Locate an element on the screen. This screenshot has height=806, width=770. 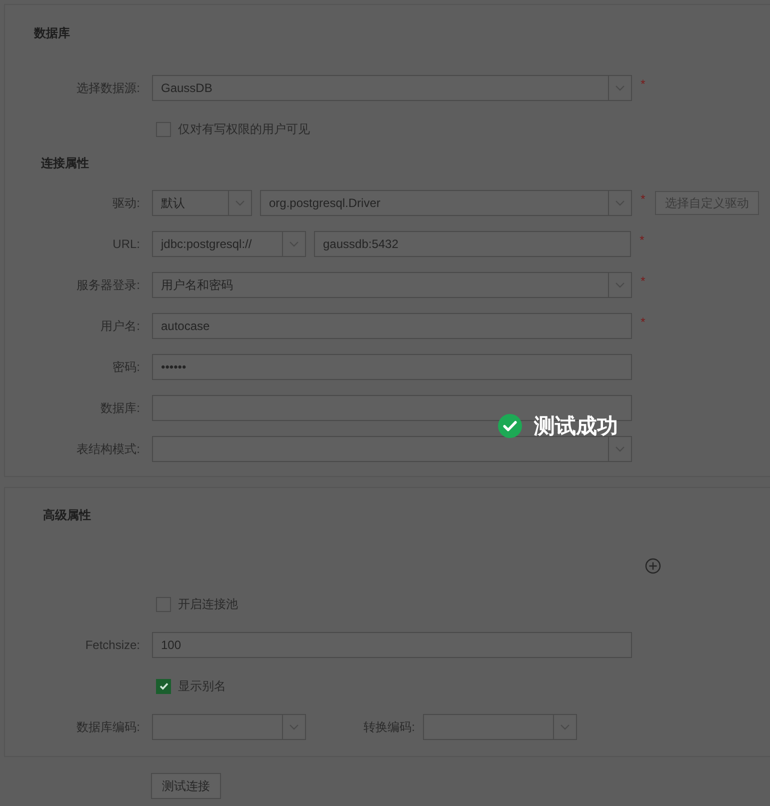
select-field: 默认 is located at coordinates (202, 203).